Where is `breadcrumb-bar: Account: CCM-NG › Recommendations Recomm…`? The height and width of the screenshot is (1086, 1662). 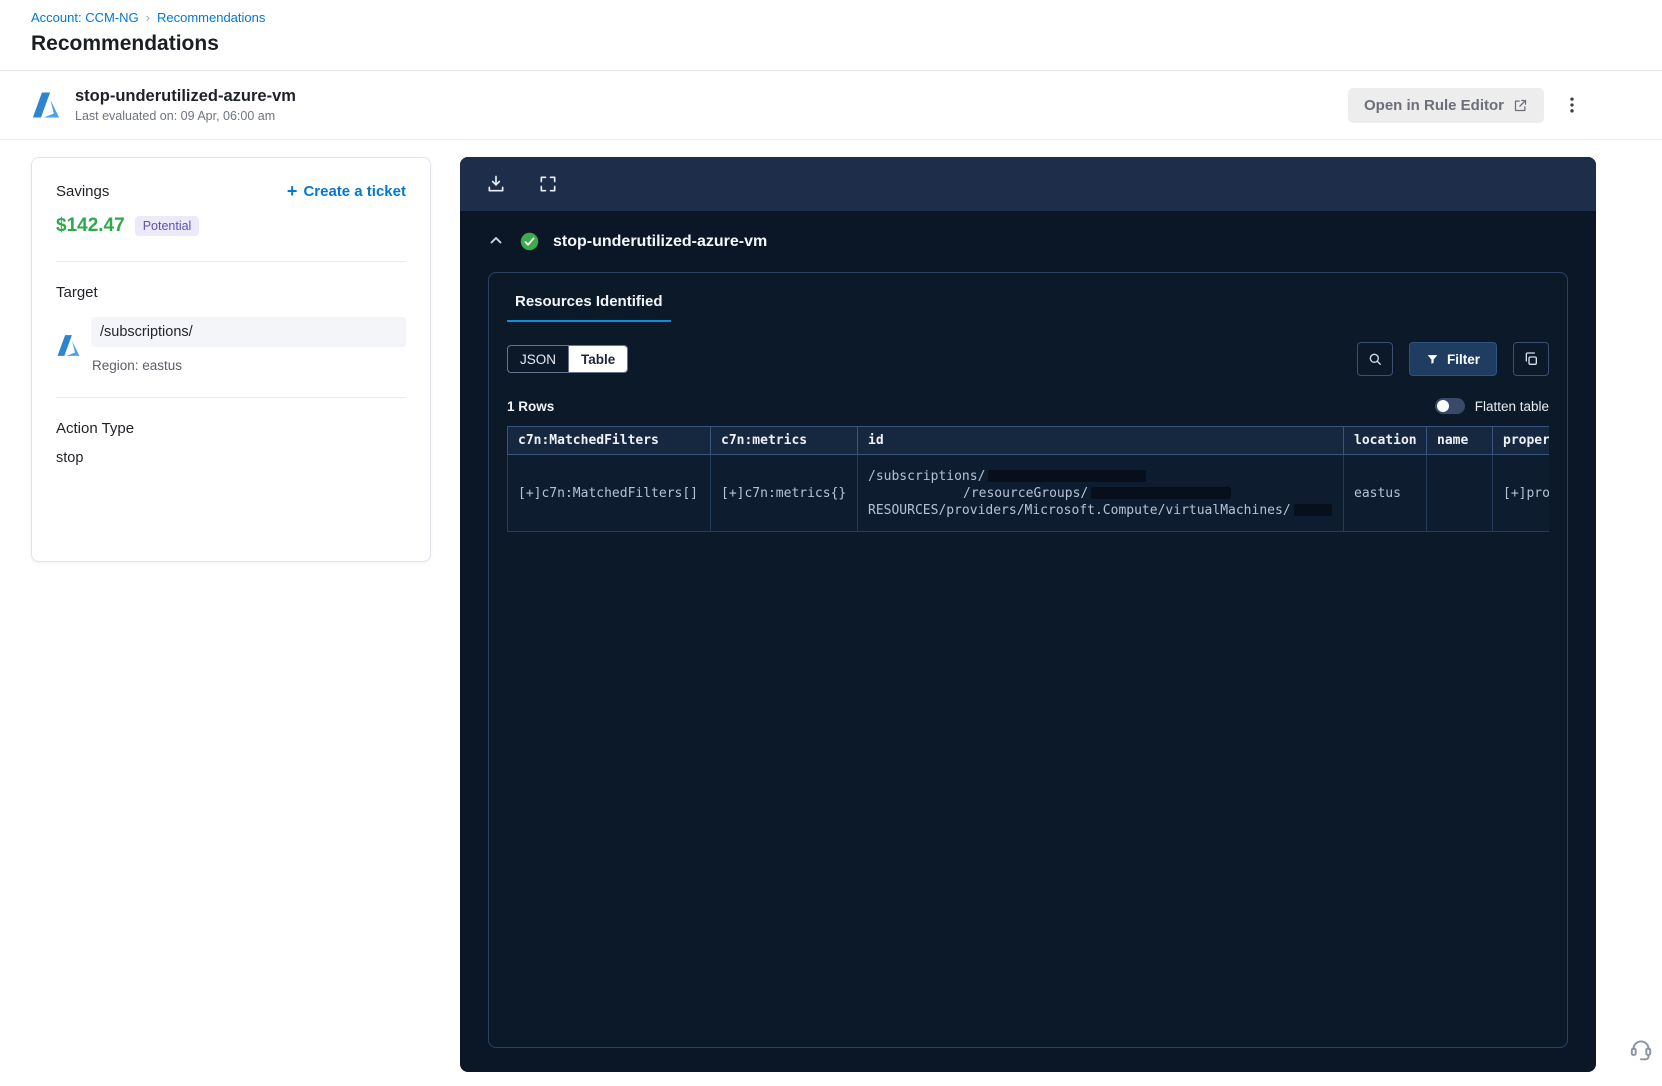
breadcrumb-bar: Account: CCM-NG › Recommendations Recomm… is located at coordinates (831, 35).